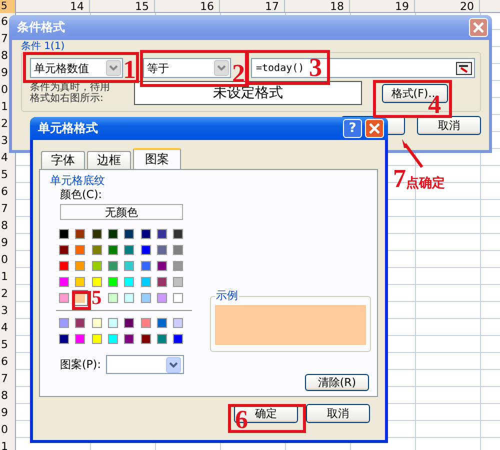 The width and height of the screenshot is (500, 450). What do you see at coordinates (122, 6) in the screenshot?
I see `column-header: 15` at bounding box center [122, 6].